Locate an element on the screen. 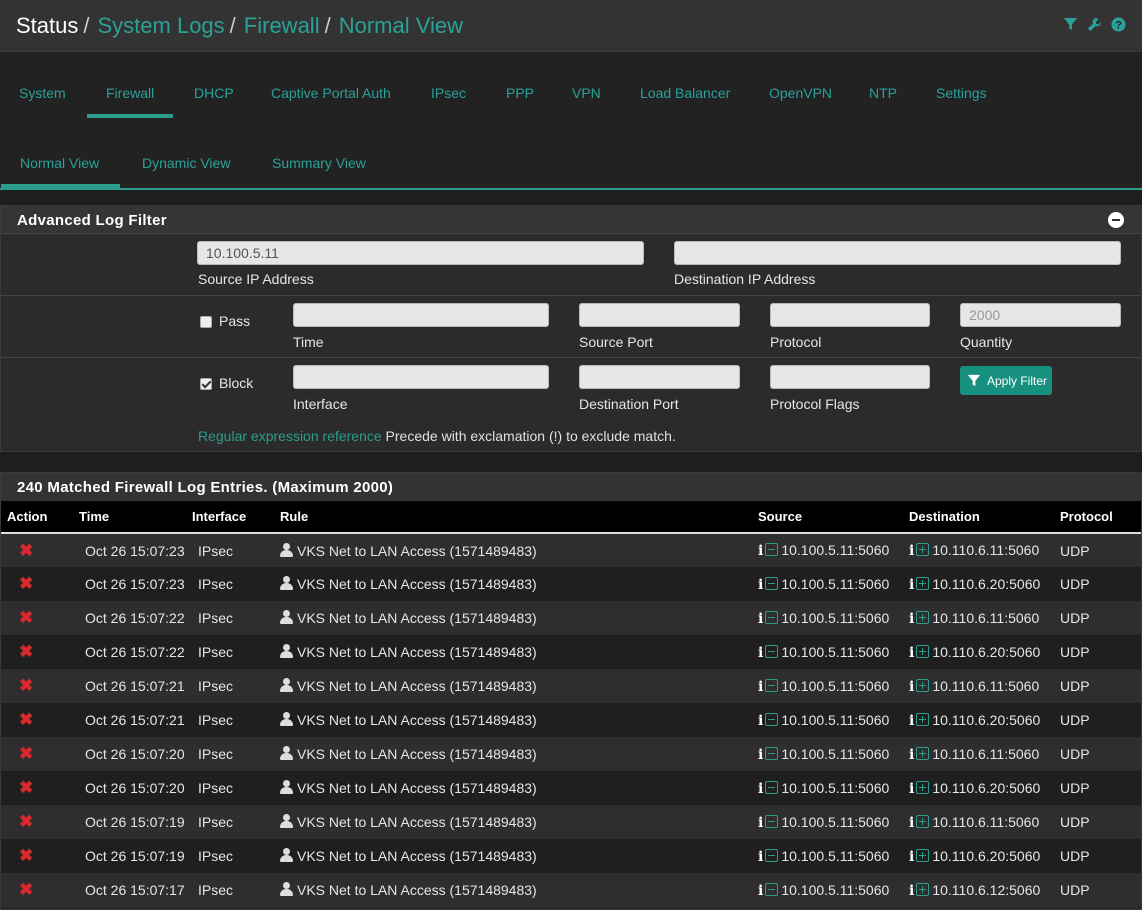 The width and height of the screenshot is (1142, 910). source-ip-input is located at coordinates (420, 253).